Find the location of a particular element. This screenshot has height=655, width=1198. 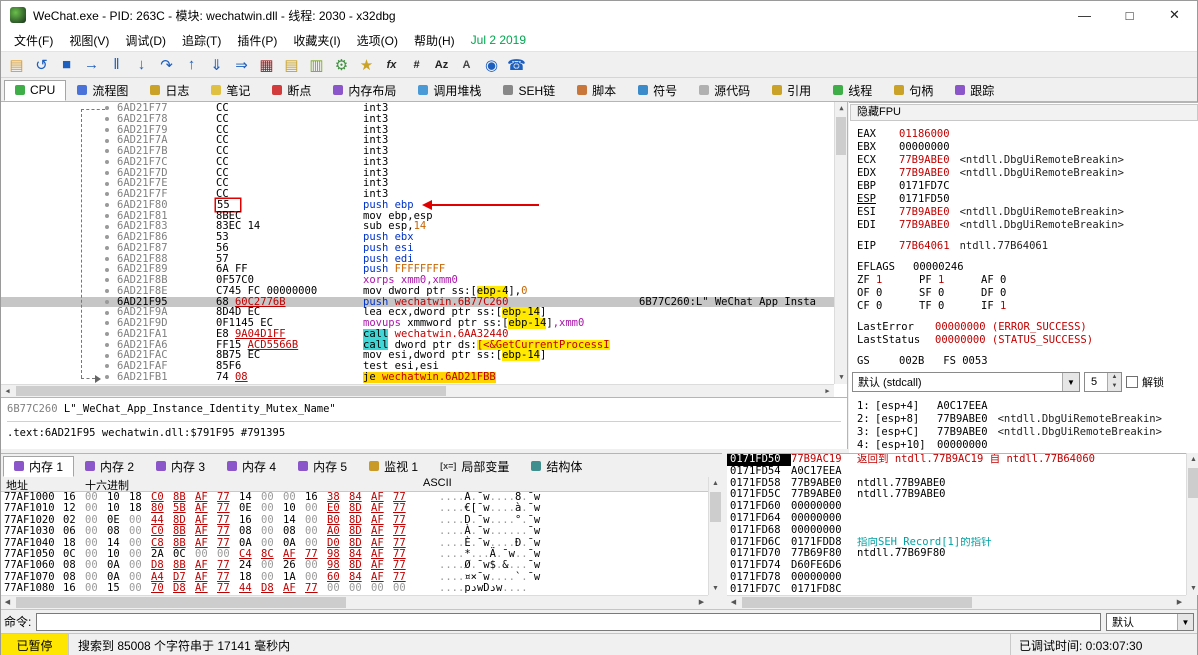

menu-item-7: 选项(O) is located at coordinates (377, 40).